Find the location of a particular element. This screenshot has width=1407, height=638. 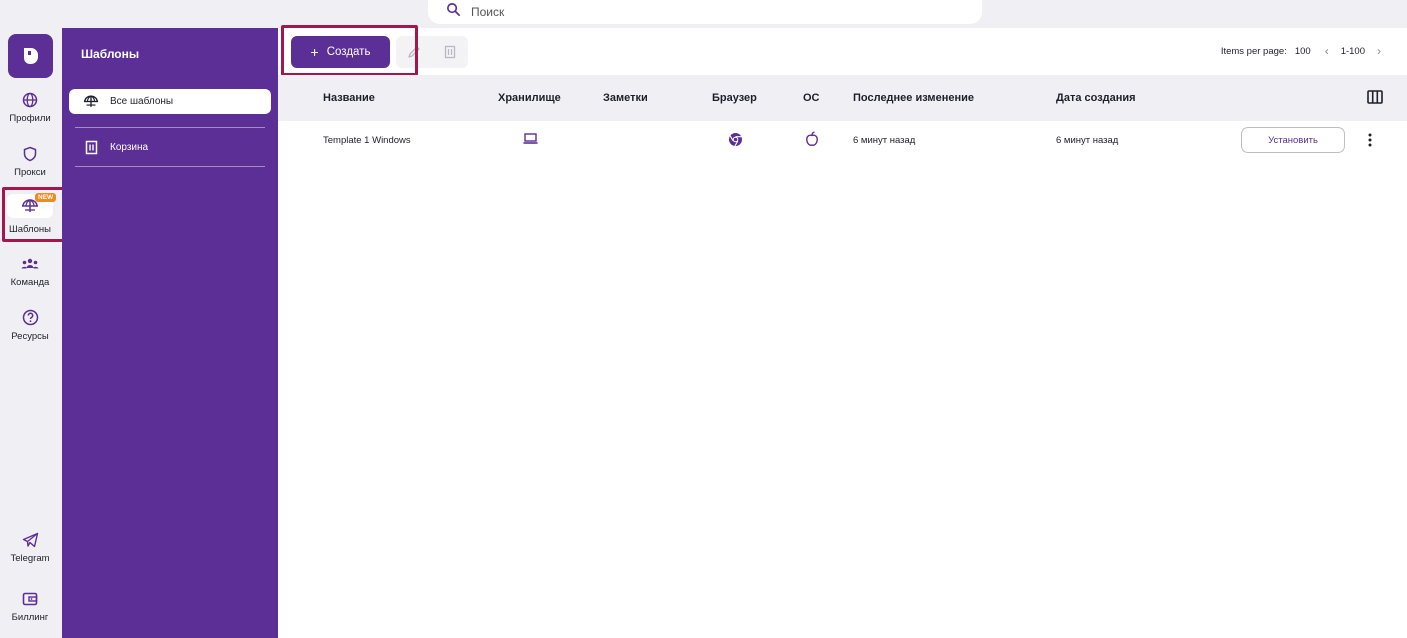

modified-time: 6 минут назад is located at coordinates (884, 140).